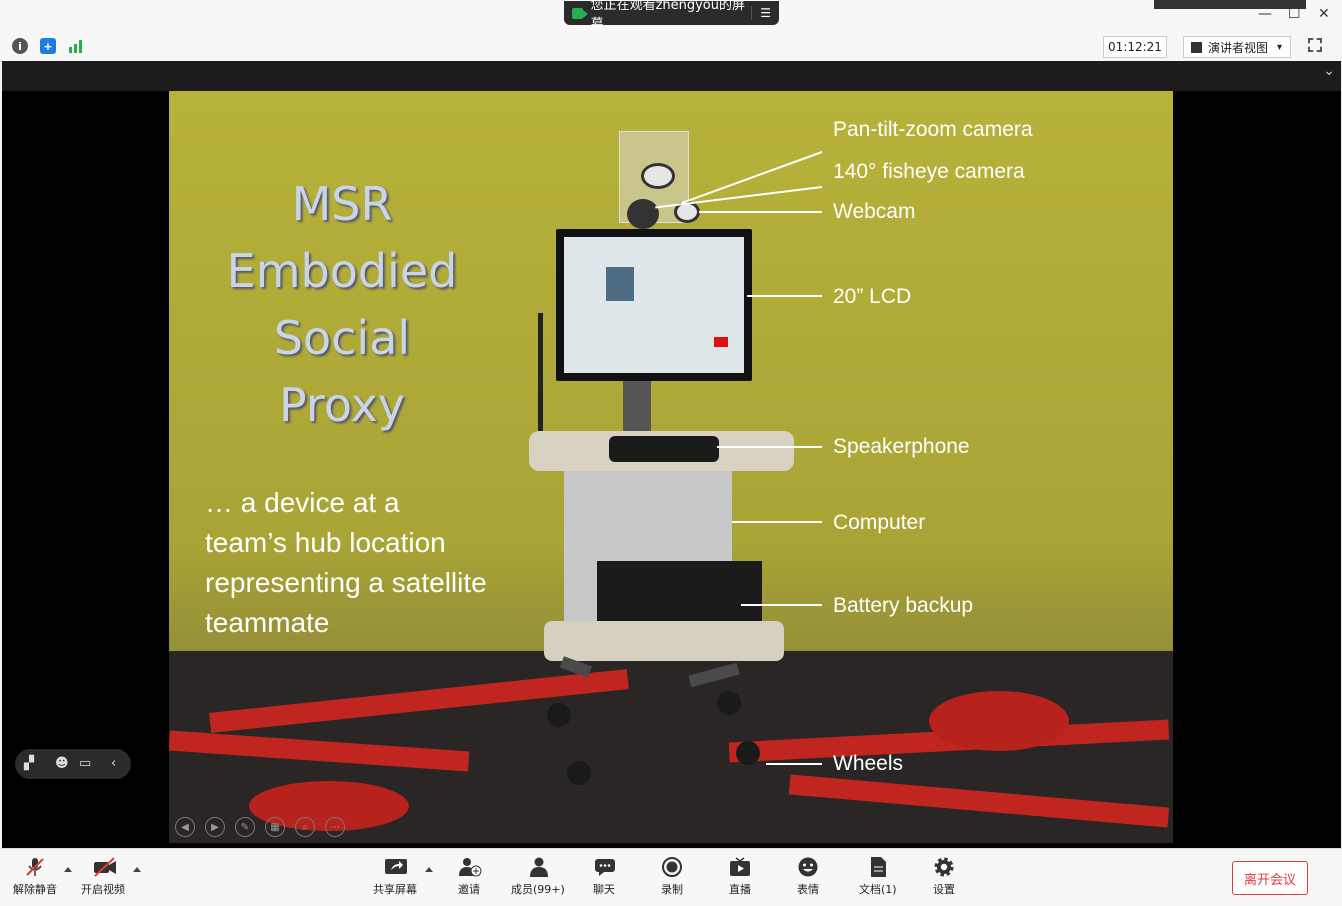  What do you see at coordinates (20, 46) in the screenshot?
I see `info-icon: i` at bounding box center [20, 46].